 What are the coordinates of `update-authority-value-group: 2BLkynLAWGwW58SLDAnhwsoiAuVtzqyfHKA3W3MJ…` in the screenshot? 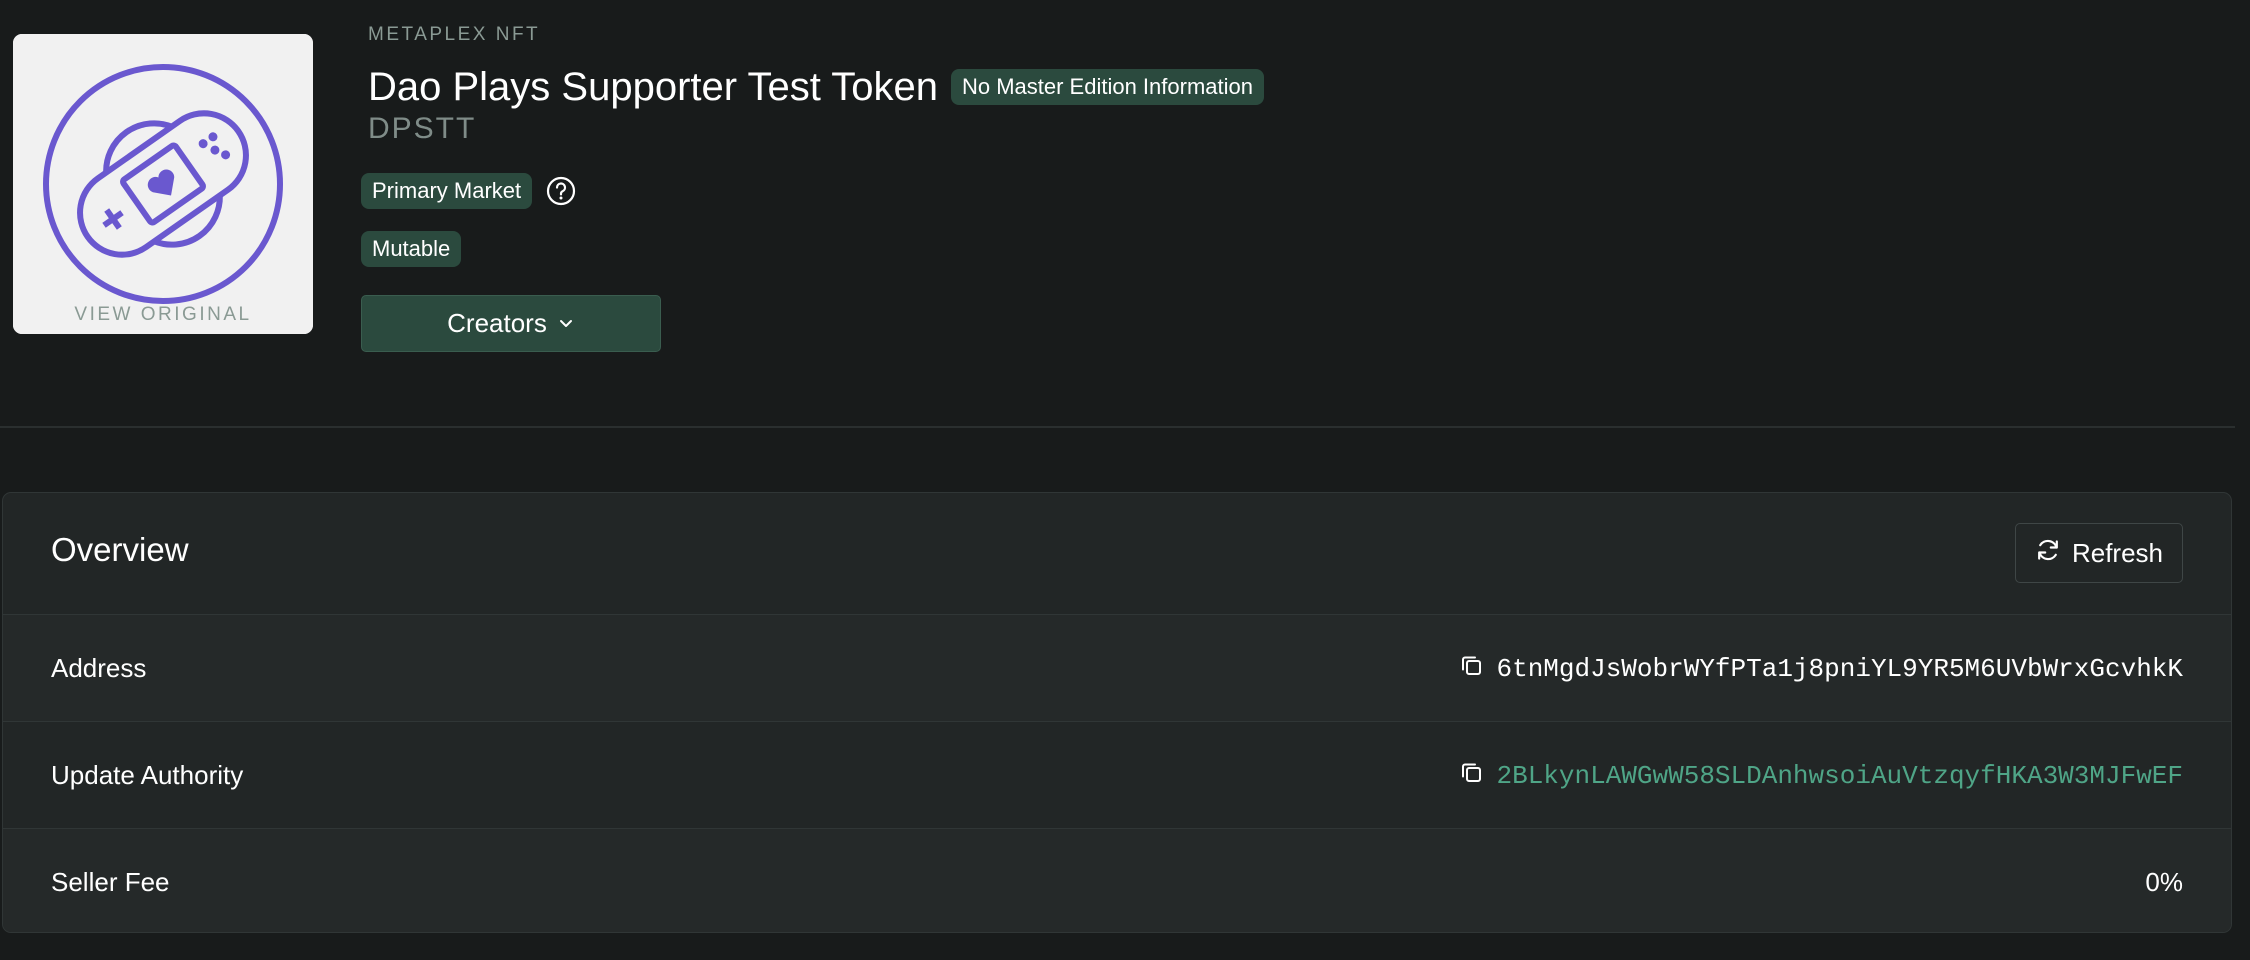 It's located at (1820, 775).